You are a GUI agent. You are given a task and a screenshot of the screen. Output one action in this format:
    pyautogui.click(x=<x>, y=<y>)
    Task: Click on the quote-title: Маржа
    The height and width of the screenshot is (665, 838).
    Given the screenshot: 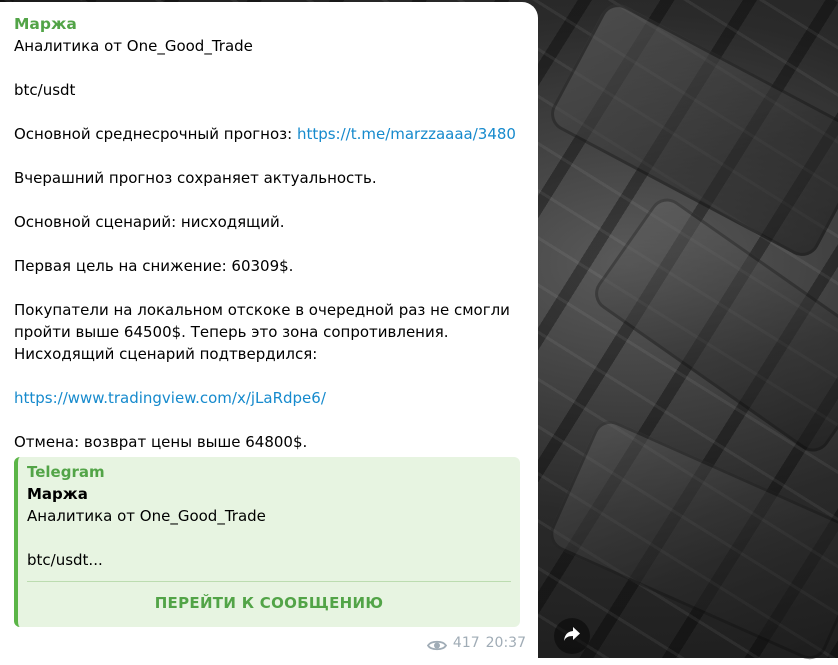 What is the action you would take?
    pyautogui.click(x=57, y=494)
    